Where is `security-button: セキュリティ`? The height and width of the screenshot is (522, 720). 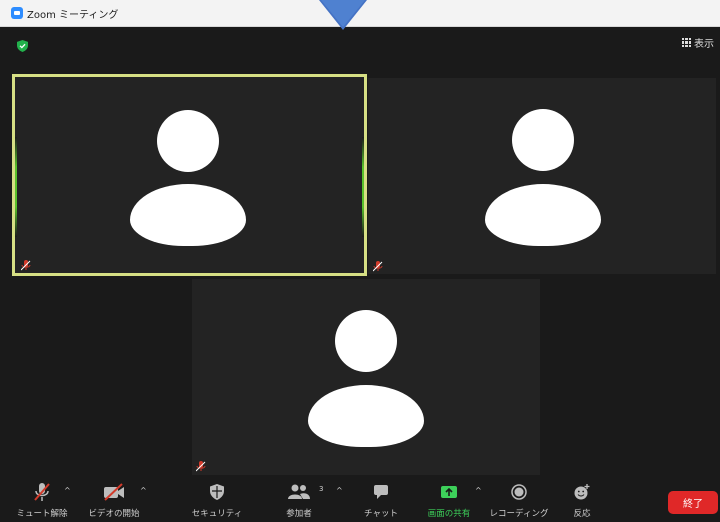
security-button: セキュリティ is located at coordinates (217, 500).